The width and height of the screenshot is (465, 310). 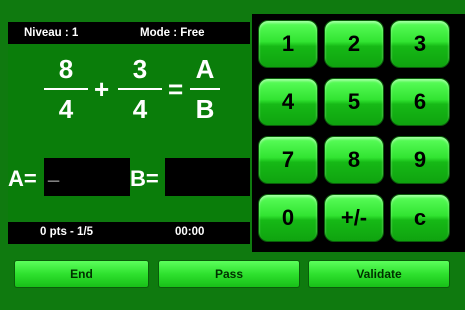 What do you see at coordinates (67, 232) in the screenshot?
I see `score-label: 0 pts - 1/5` at bounding box center [67, 232].